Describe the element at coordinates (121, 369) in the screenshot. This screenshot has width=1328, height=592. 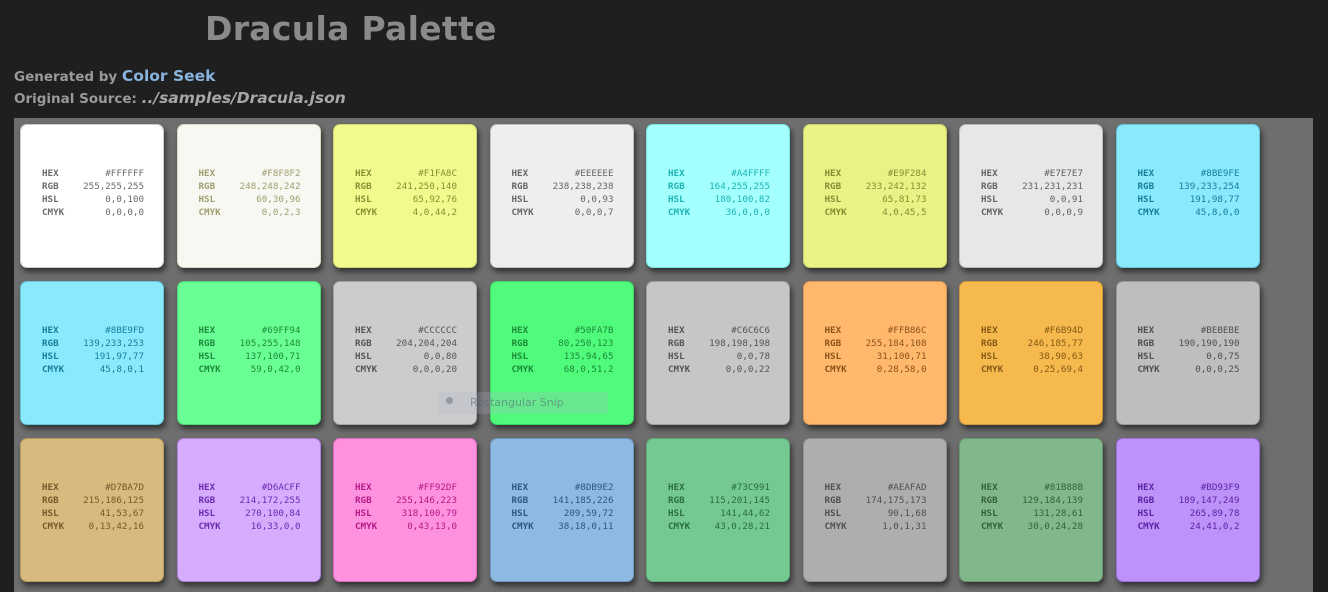
I see `cmyk-value: 45,8,0,1` at that location.